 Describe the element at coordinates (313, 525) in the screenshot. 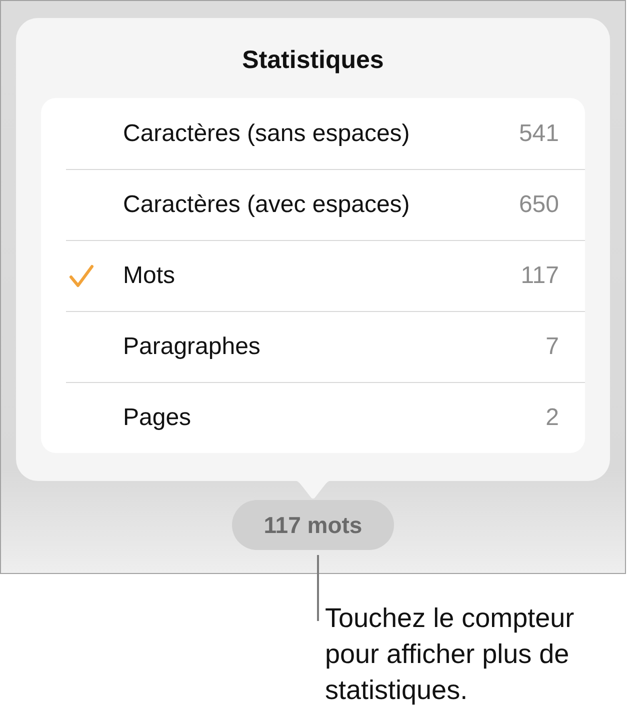

I see `word-count-button: 117 mots` at that location.